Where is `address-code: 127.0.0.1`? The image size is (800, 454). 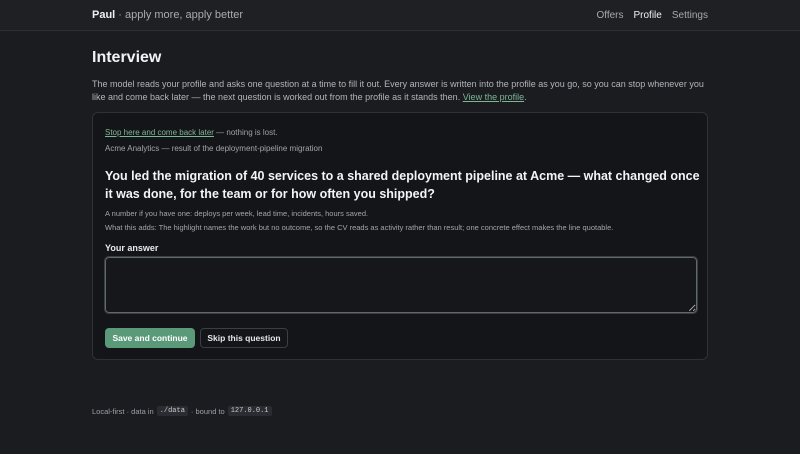 address-code: 127.0.0.1 is located at coordinates (249, 411).